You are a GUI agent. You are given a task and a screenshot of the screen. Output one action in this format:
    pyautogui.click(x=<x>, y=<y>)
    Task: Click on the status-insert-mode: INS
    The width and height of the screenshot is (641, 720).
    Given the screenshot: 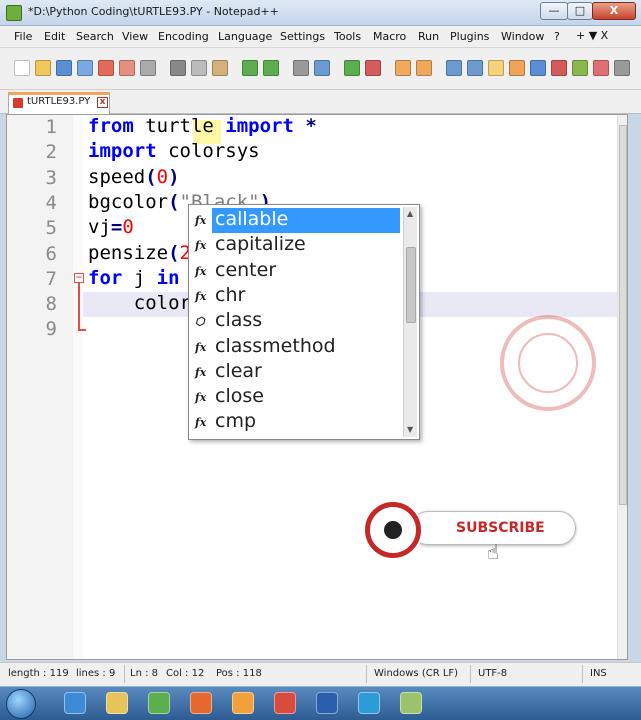 What is the action you would take?
    pyautogui.click(x=598, y=673)
    